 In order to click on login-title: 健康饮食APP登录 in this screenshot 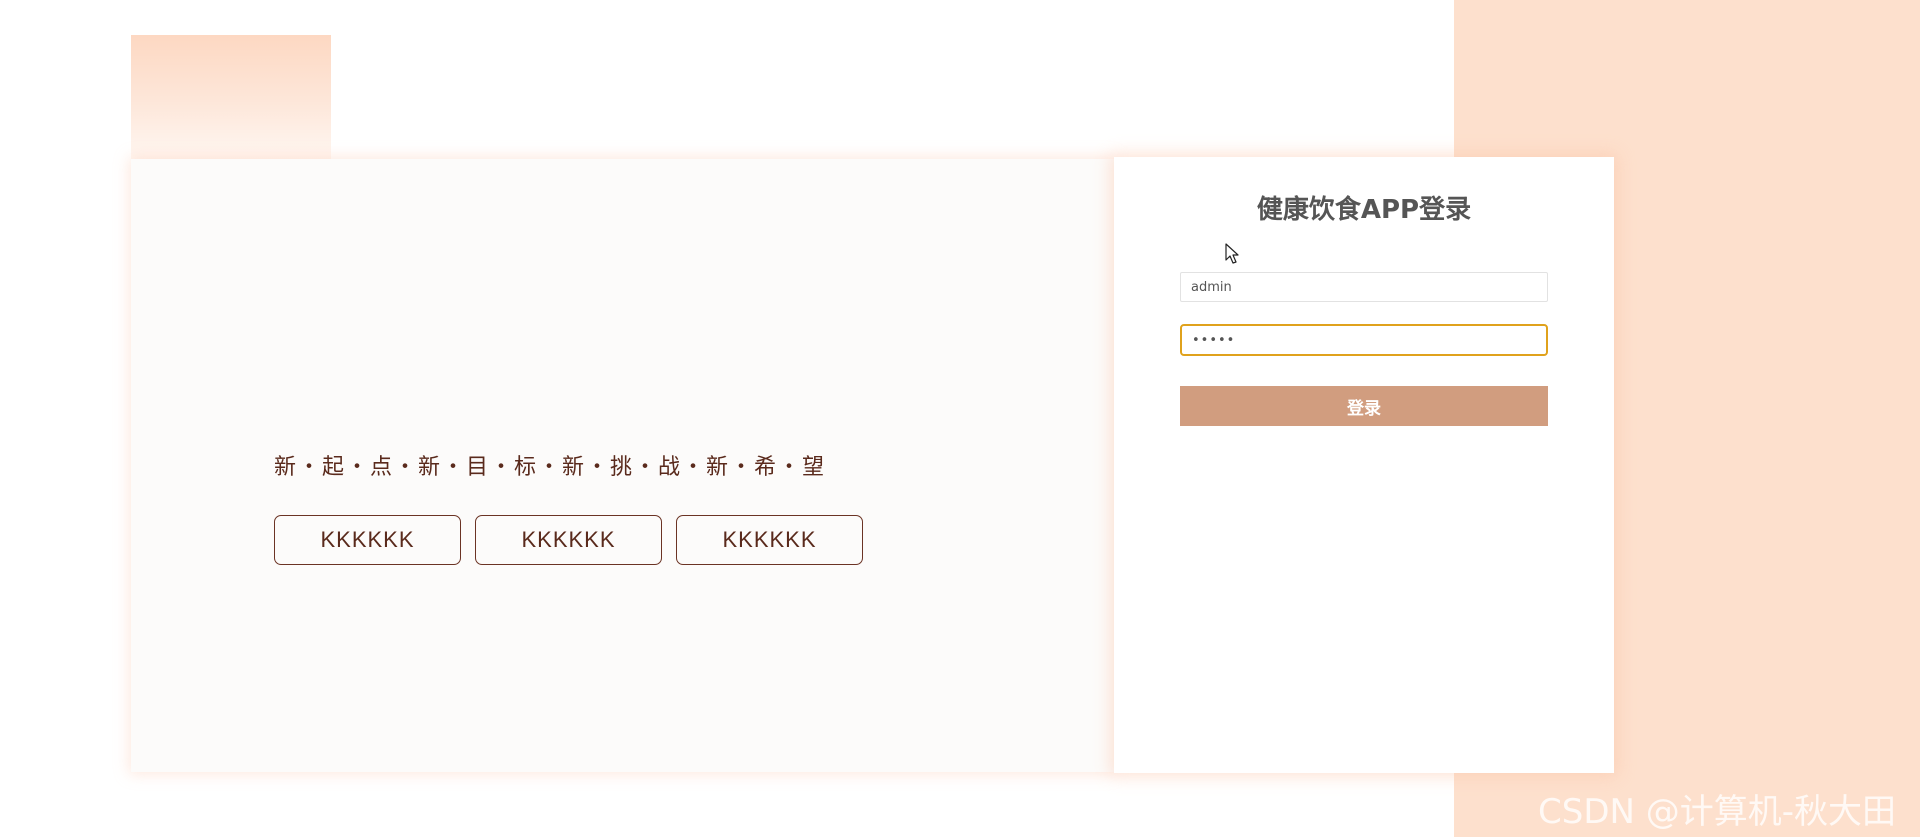, I will do `click(1364, 210)`.